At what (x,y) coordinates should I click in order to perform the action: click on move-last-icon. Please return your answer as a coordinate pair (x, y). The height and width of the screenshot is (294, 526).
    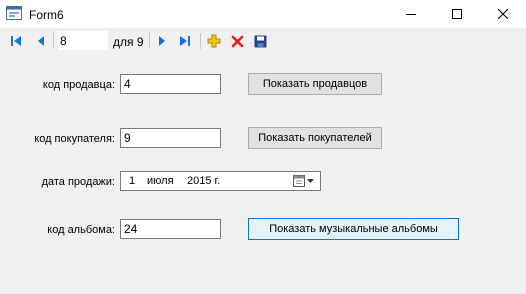
    Looking at the image, I should click on (185, 41).